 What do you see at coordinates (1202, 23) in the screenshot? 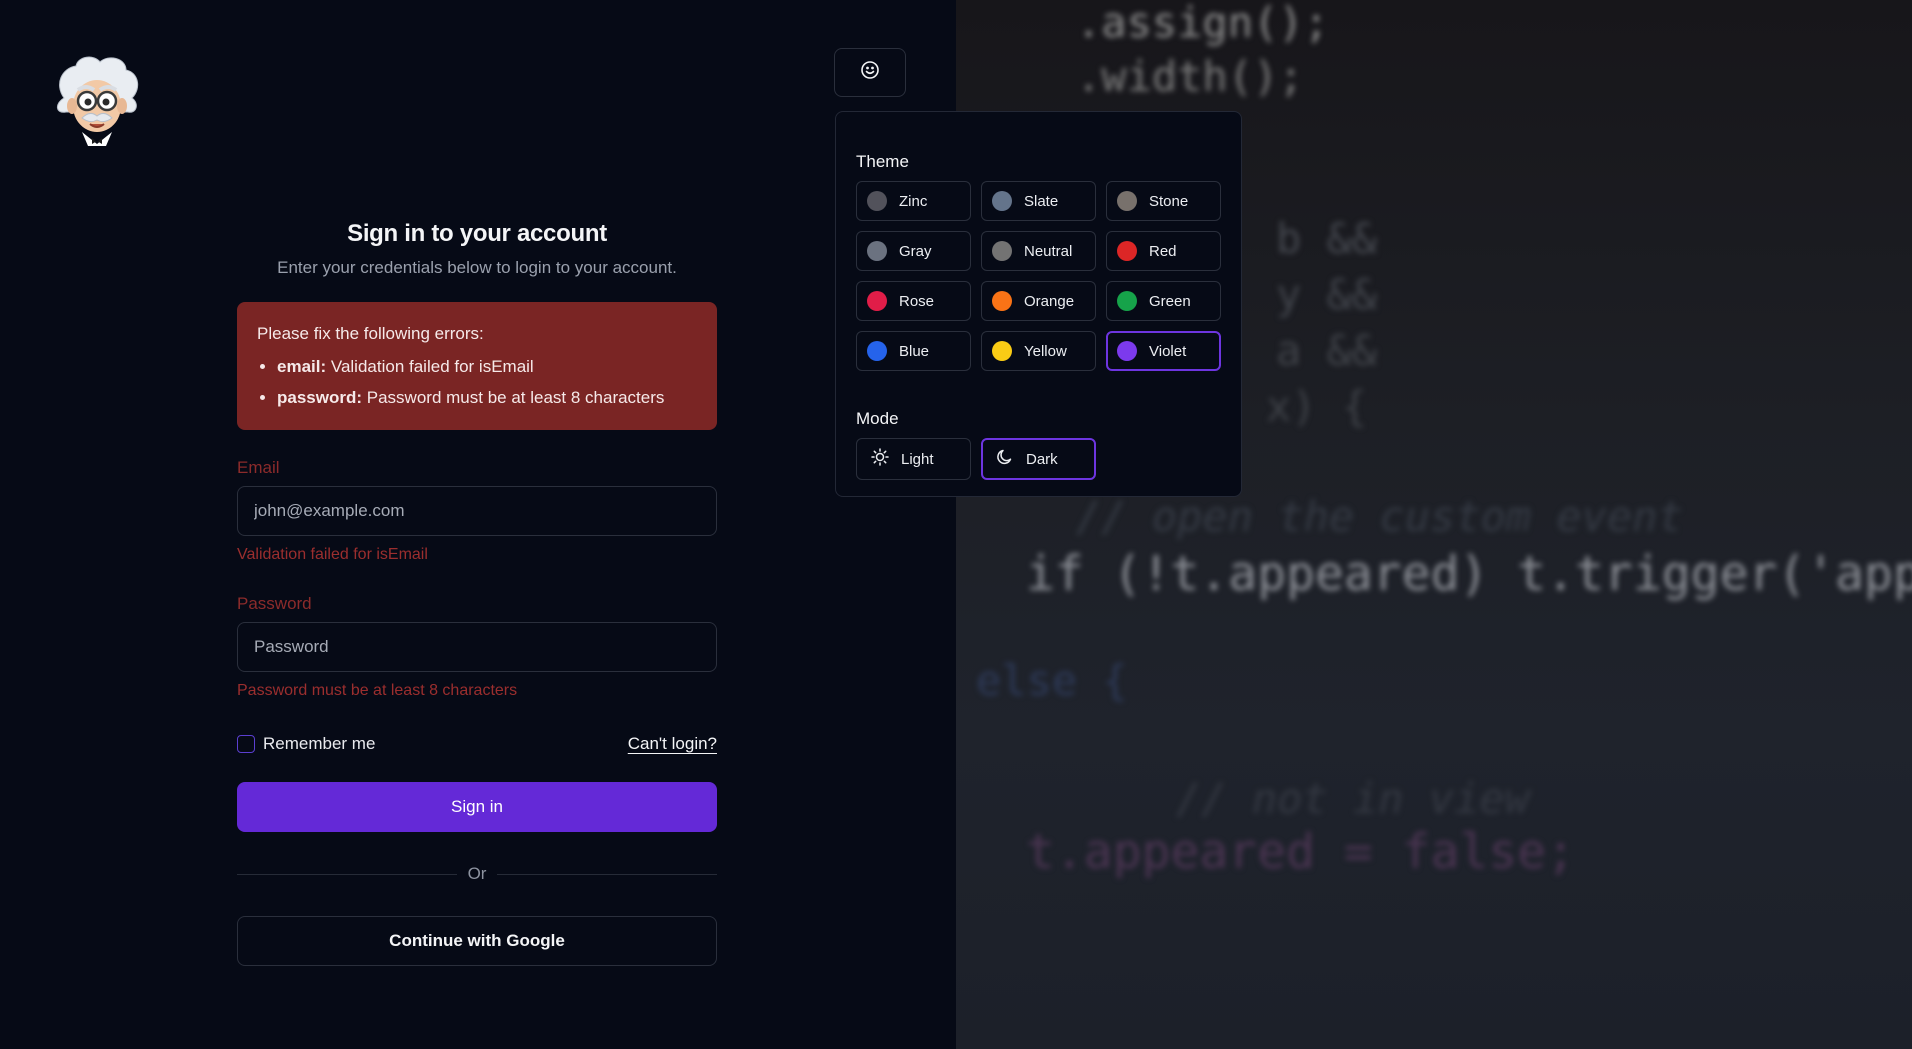
I see `code-line: .assign();` at bounding box center [1202, 23].